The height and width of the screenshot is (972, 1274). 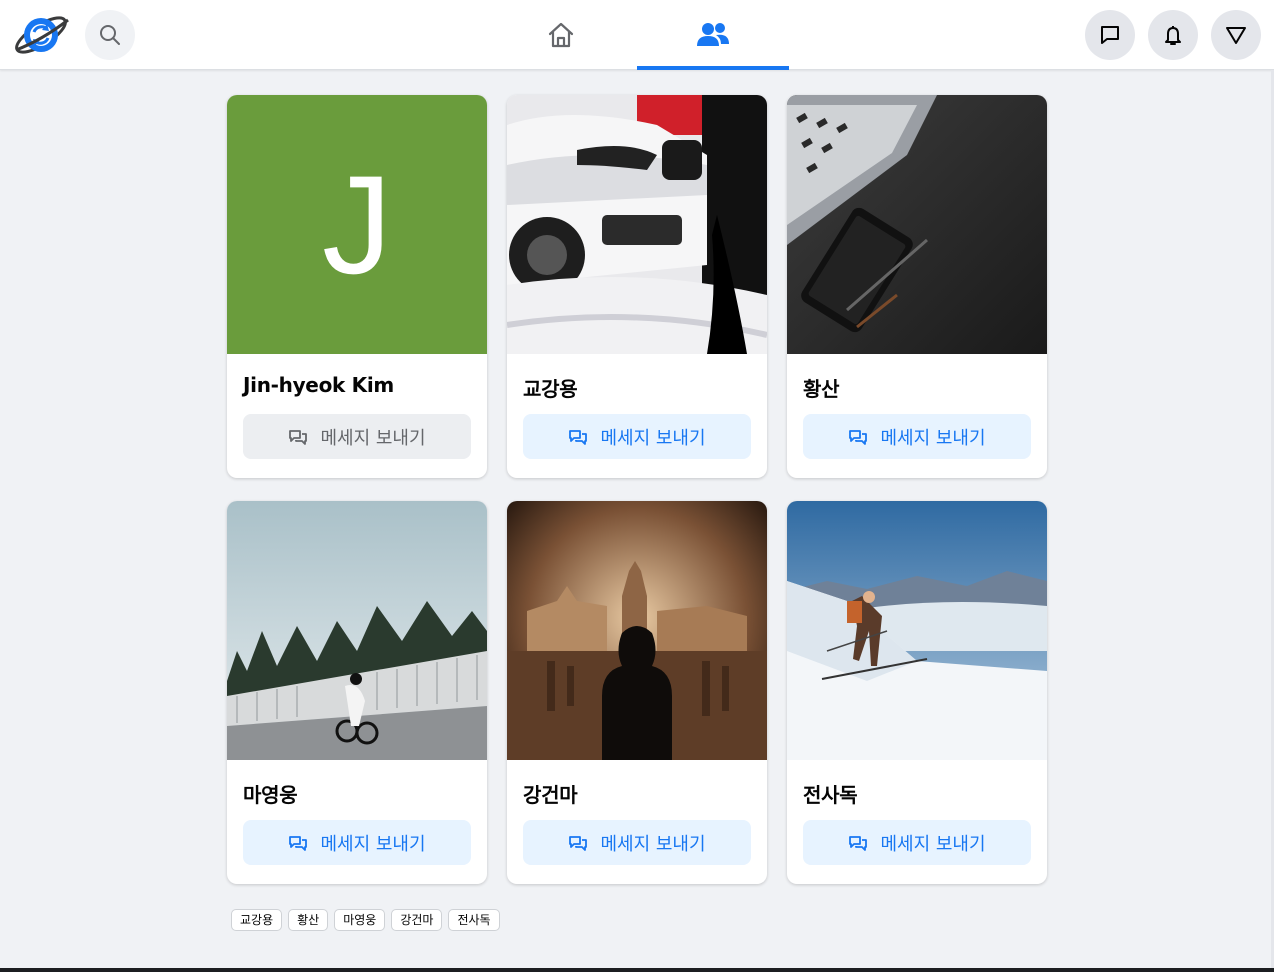 What do you see at coordinates (550, 793) in the screenshot?
I see `friend-name: 강건마` at bounding box center [550, 793].